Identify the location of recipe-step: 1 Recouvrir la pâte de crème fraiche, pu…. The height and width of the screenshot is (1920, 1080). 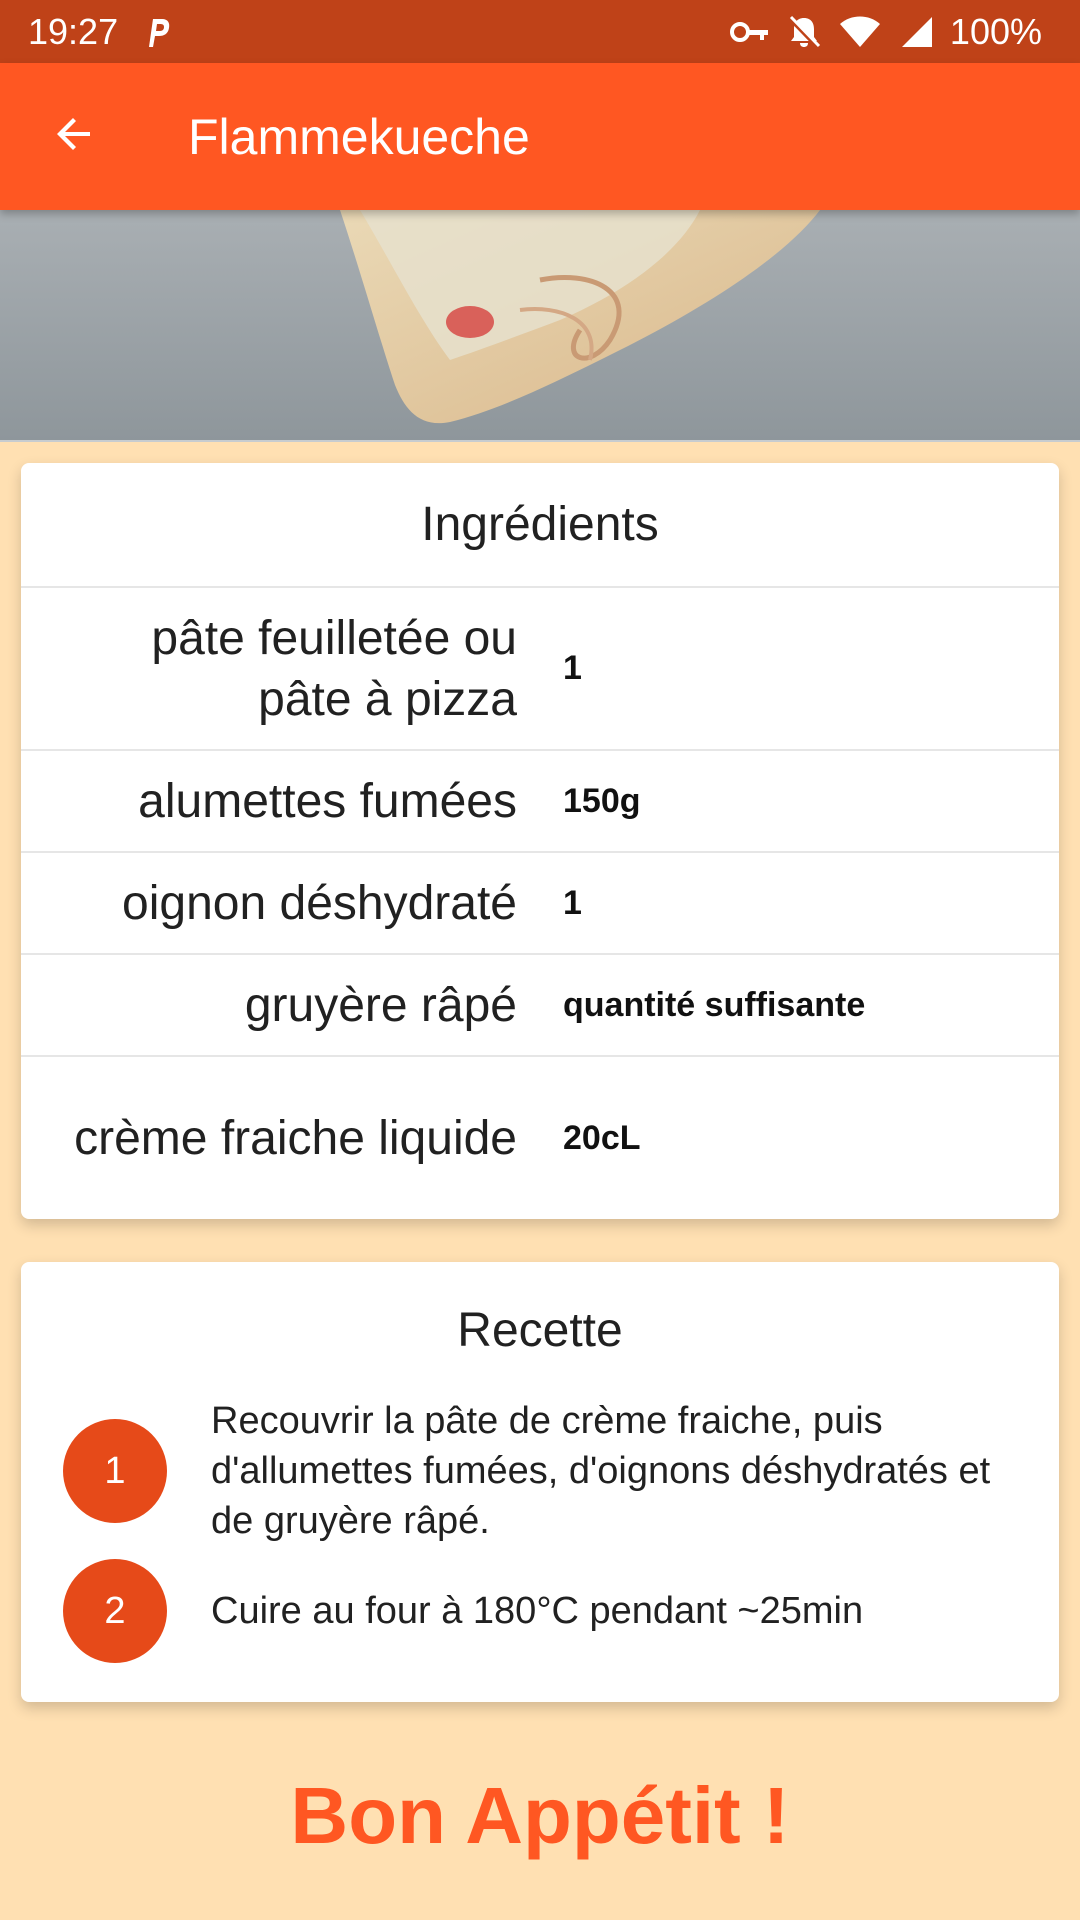
(540, 1471).